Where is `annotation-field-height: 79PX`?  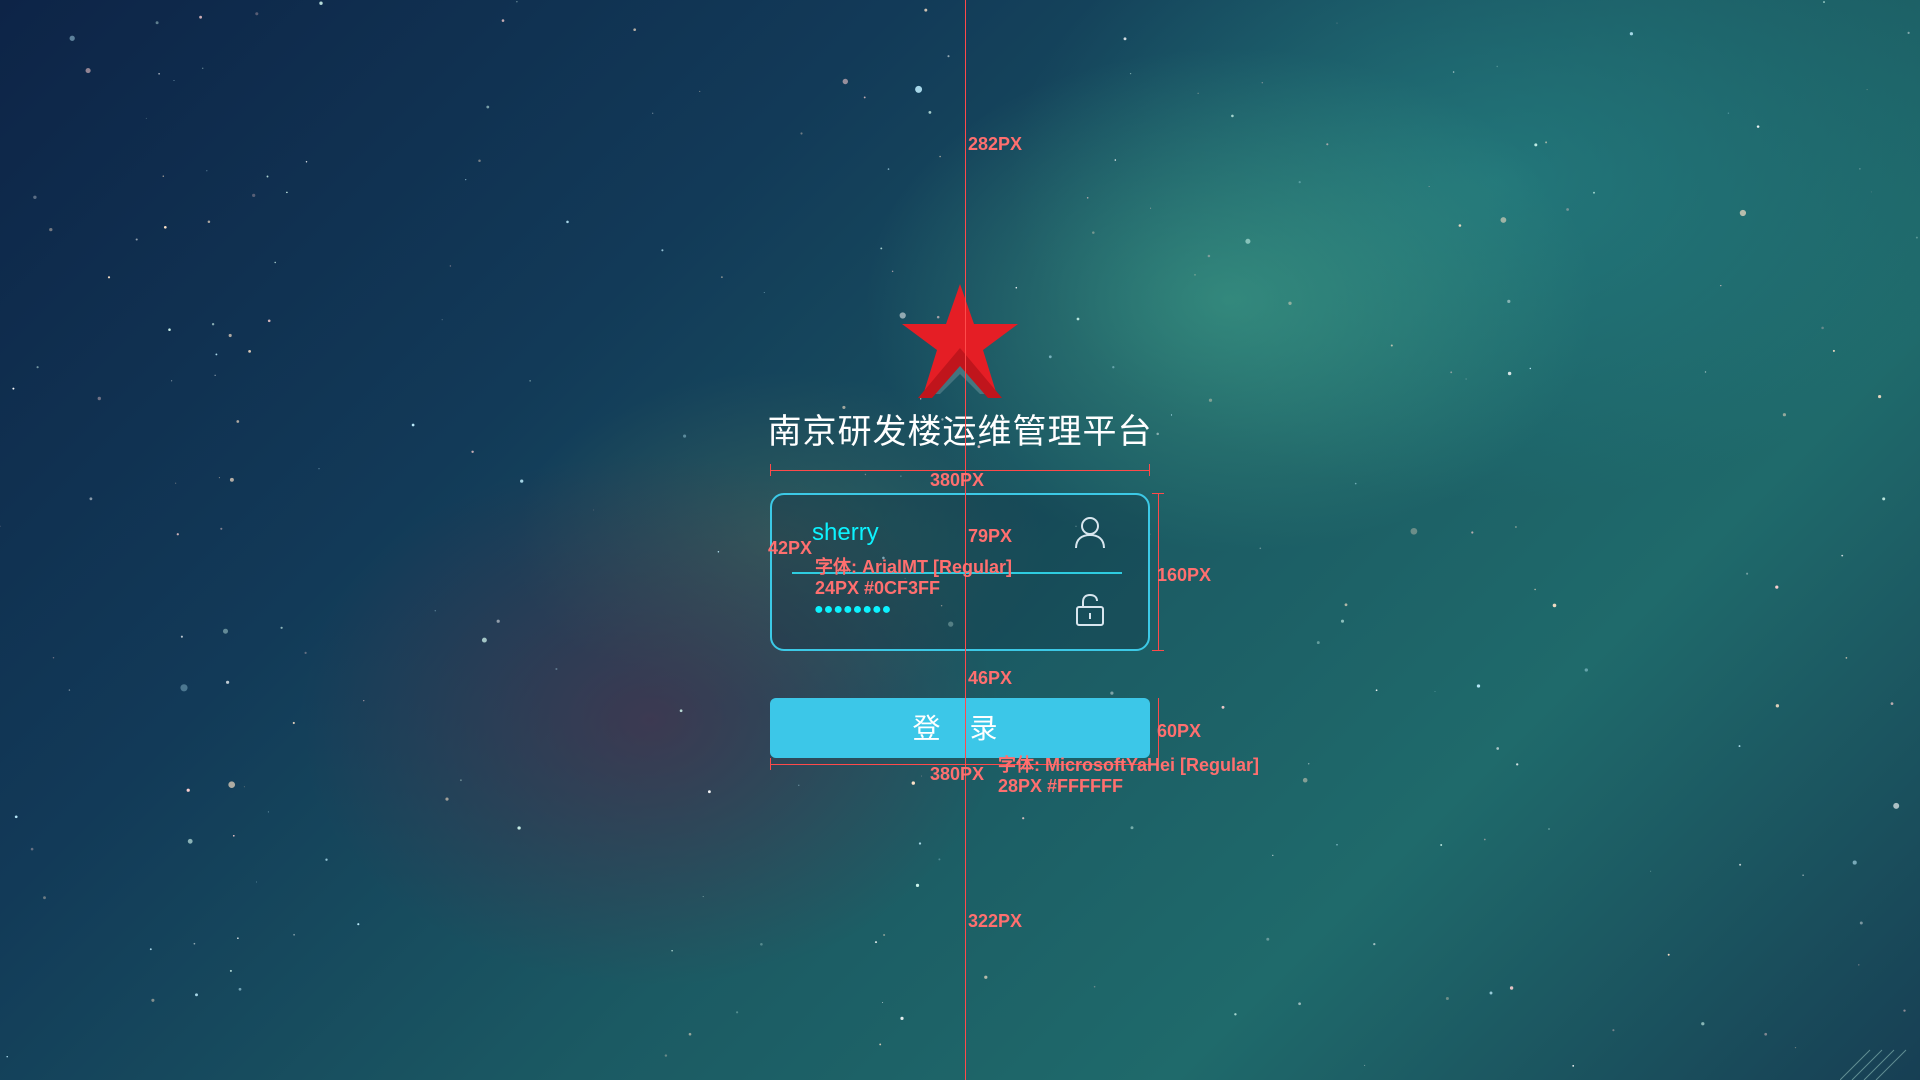 annotation-field-height: 79PX is located at coordinates (990, 536).